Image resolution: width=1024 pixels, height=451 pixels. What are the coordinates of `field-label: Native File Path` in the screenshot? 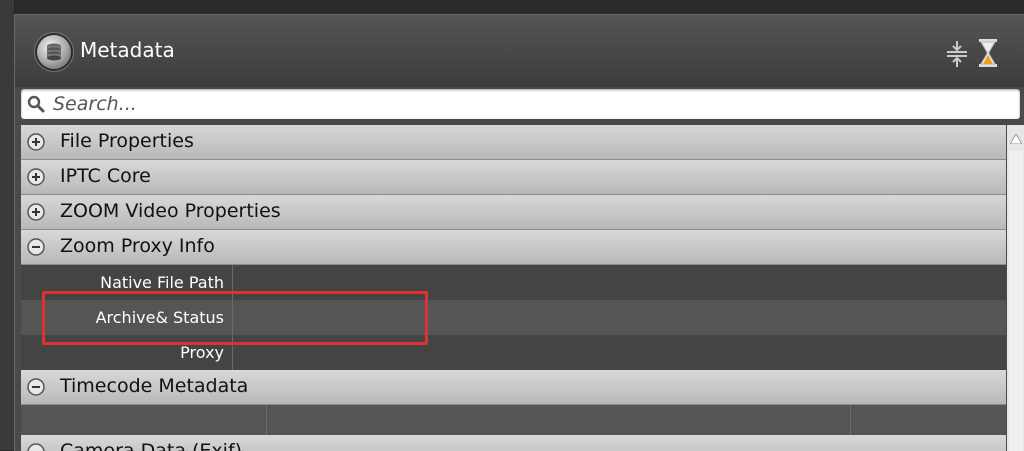 It's located at (127, 282).